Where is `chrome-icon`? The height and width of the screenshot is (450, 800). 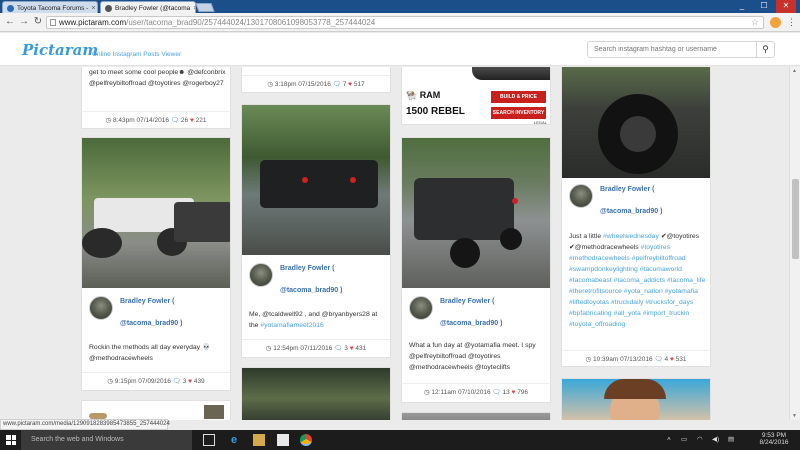 chrome-icon is located at coordinates (306, 440).